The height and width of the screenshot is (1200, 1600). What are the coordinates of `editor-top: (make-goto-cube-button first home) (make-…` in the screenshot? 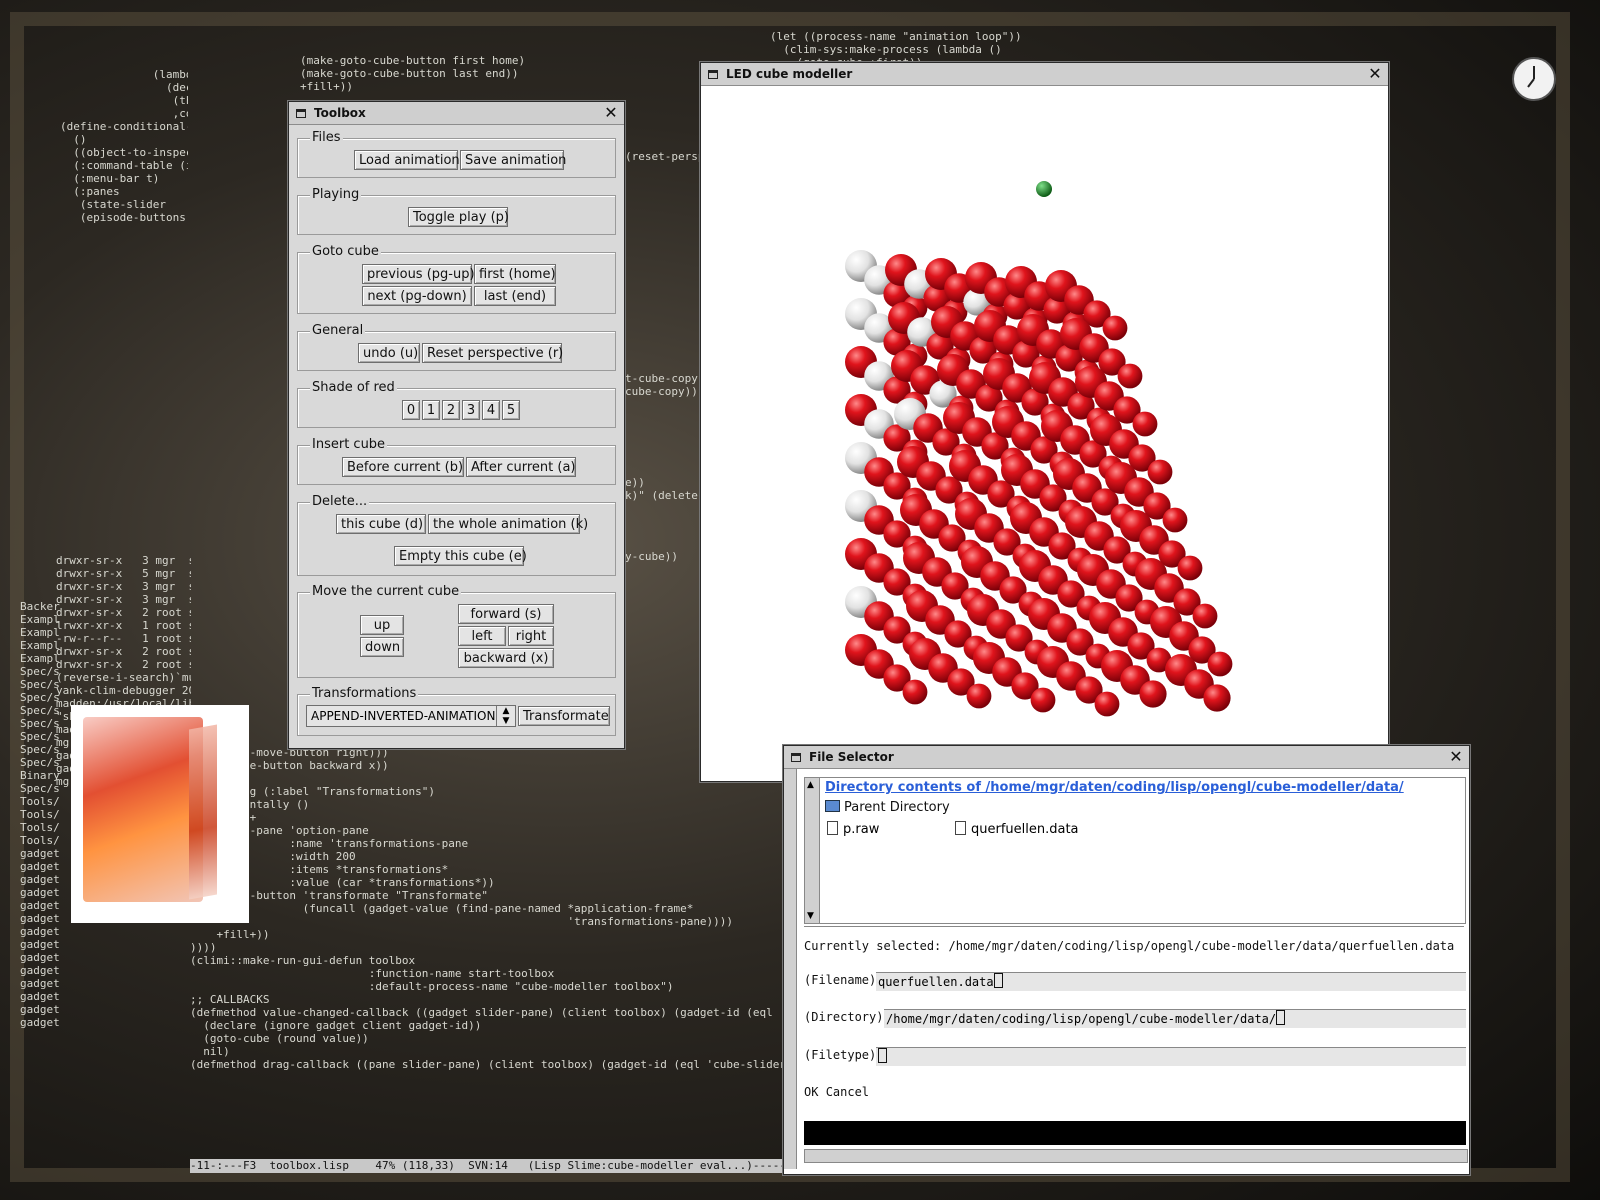 It's located at (450, 74).